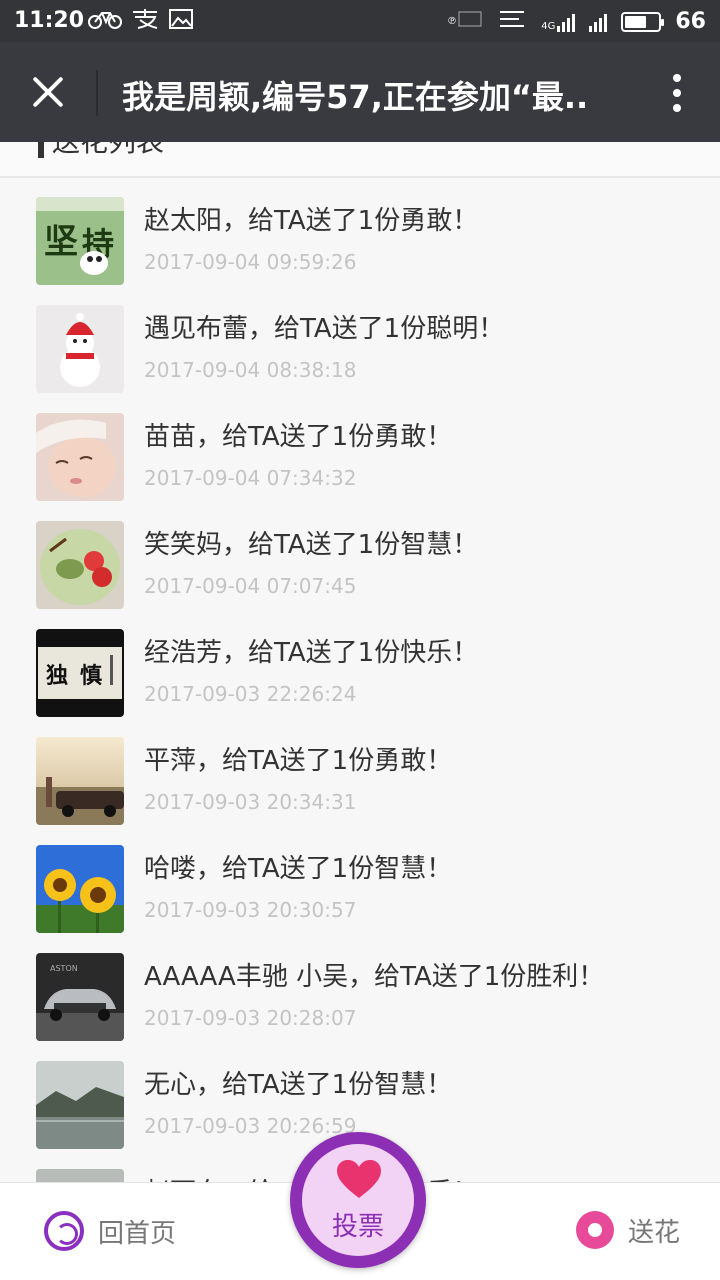  I want to click on record-time: 2017-09-03 20:26:59, so click(250, 1126).